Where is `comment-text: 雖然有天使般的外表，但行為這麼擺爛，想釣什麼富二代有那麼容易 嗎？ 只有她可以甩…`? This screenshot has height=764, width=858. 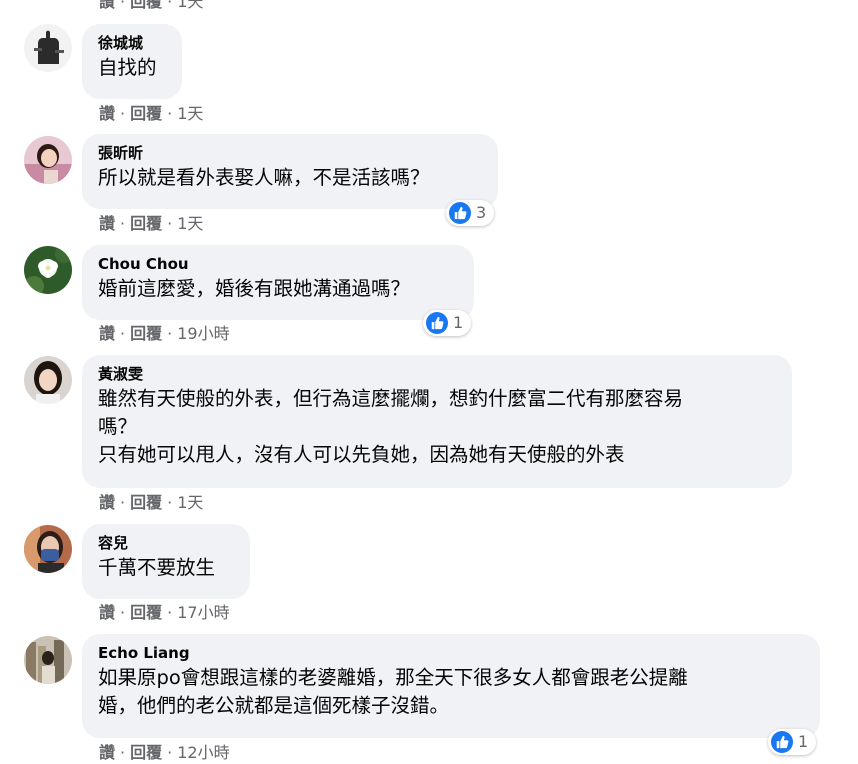
comment-text: 雖然有天使般的外表，但行為這麼擺爛，想釣什麼富二代有那麼容易 嗎？ 只有她可以甩… is located at coordinates (391, 426).